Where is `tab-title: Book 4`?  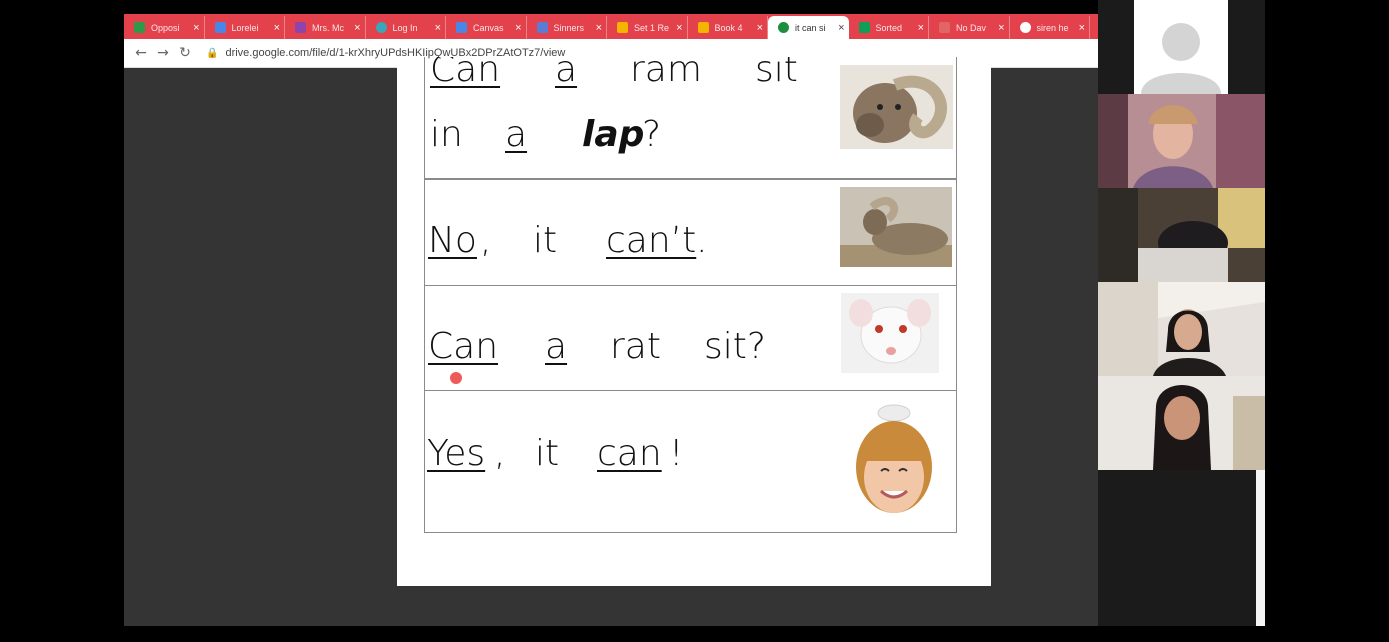 tab-title: Book 4 is located at coordinates (728, 27).